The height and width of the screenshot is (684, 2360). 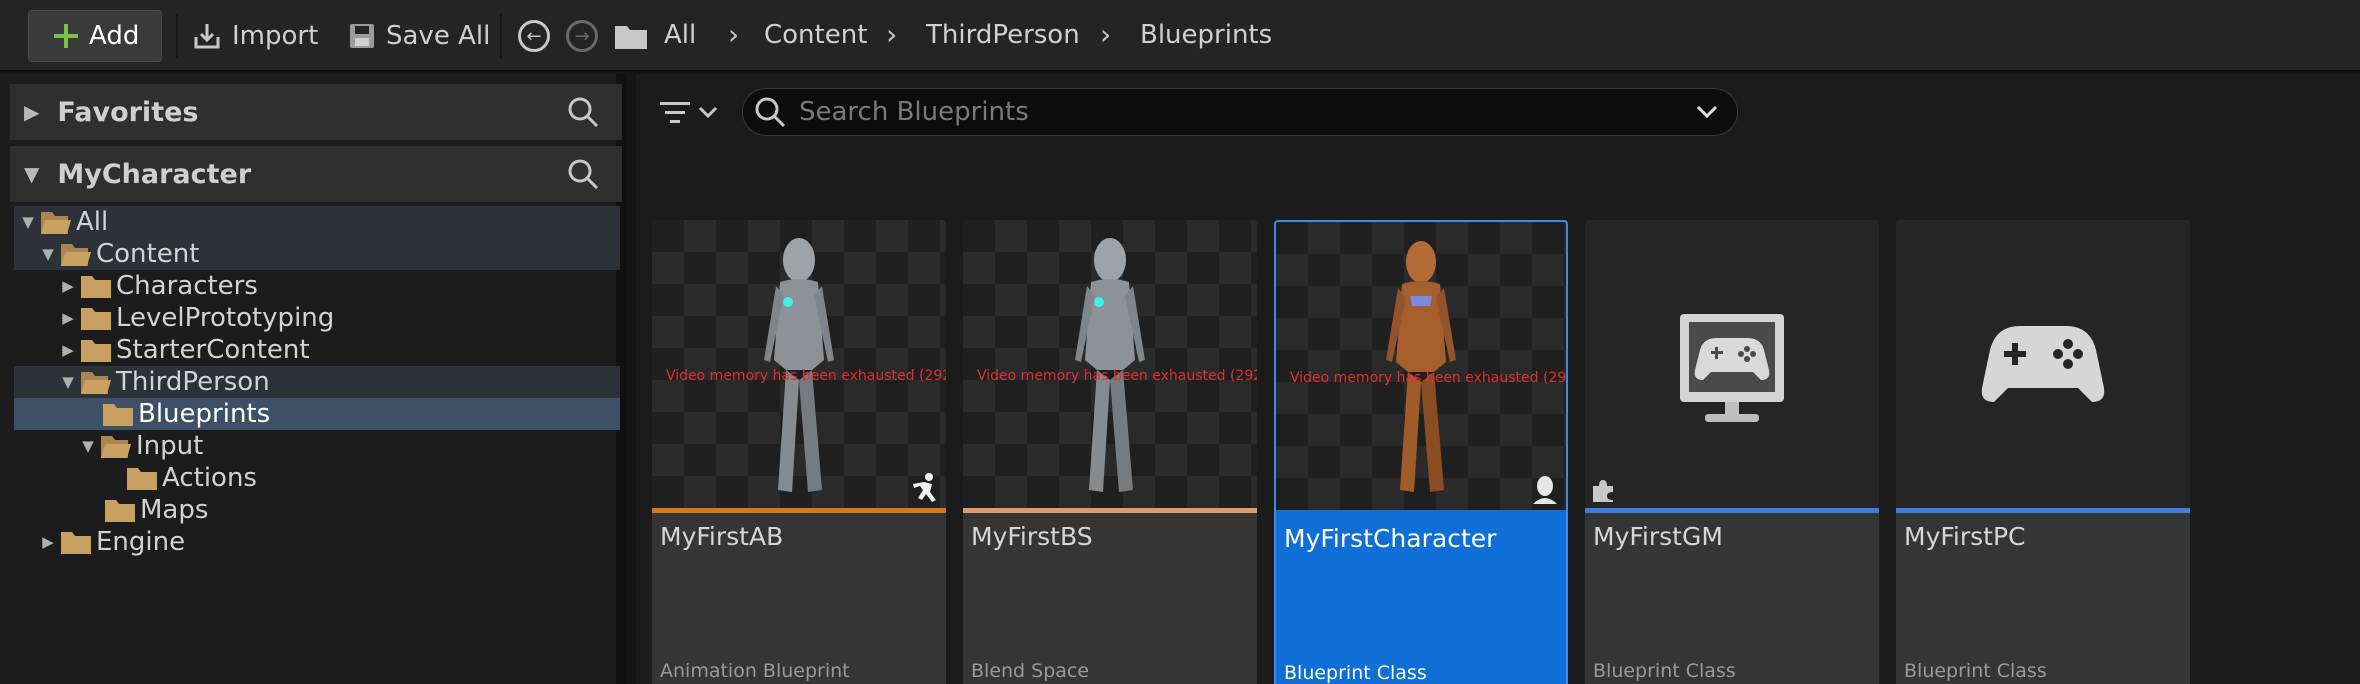 I want to click on toolbar-divider, so click(x=501, y=36).